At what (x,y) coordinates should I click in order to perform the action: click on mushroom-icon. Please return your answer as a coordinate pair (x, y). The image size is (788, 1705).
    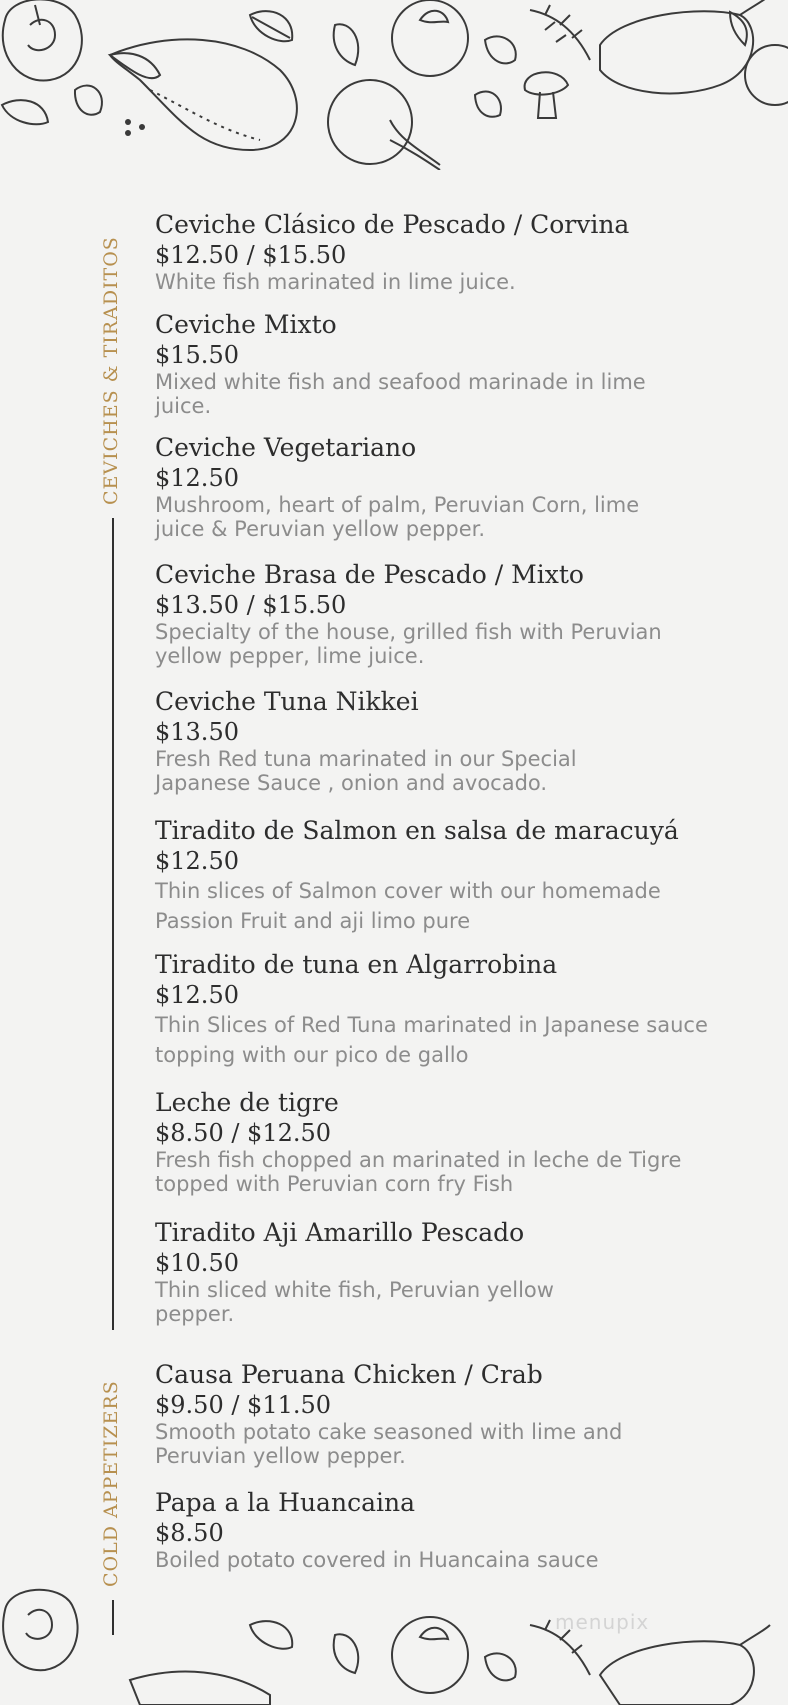
    Looking at the image, I should click on (546, 95).